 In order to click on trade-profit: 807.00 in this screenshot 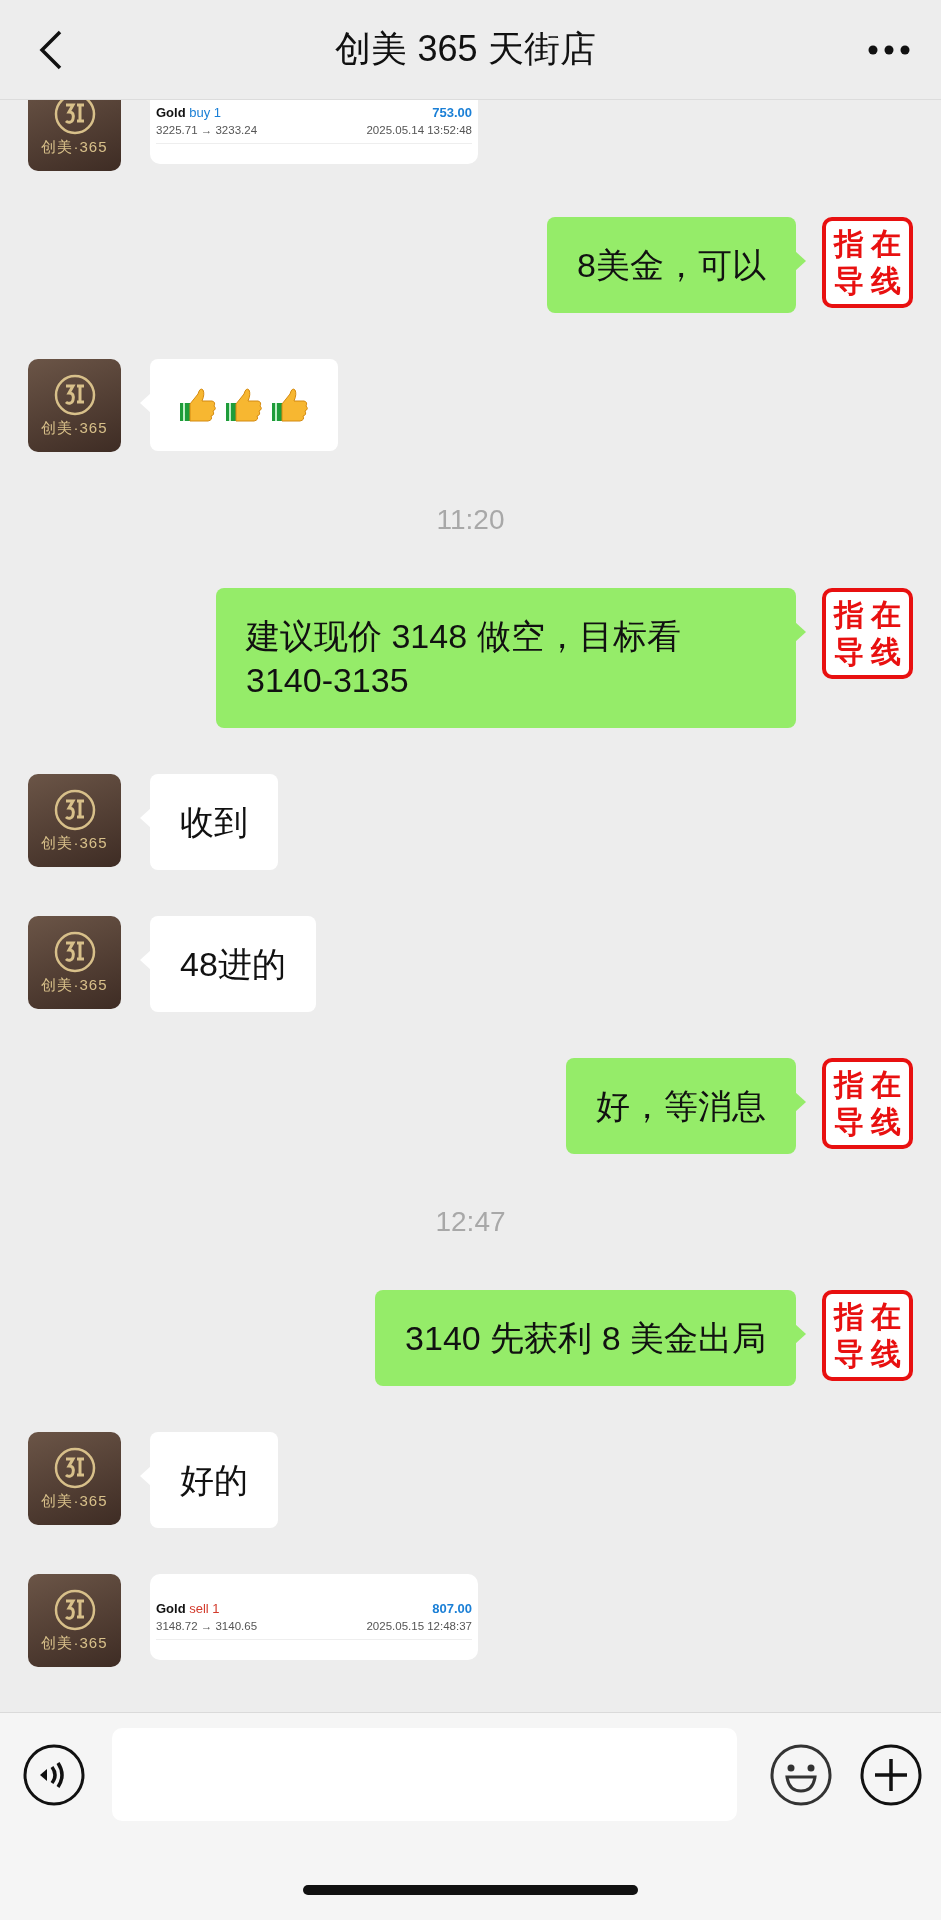, I will do `click(452, 1608)`.